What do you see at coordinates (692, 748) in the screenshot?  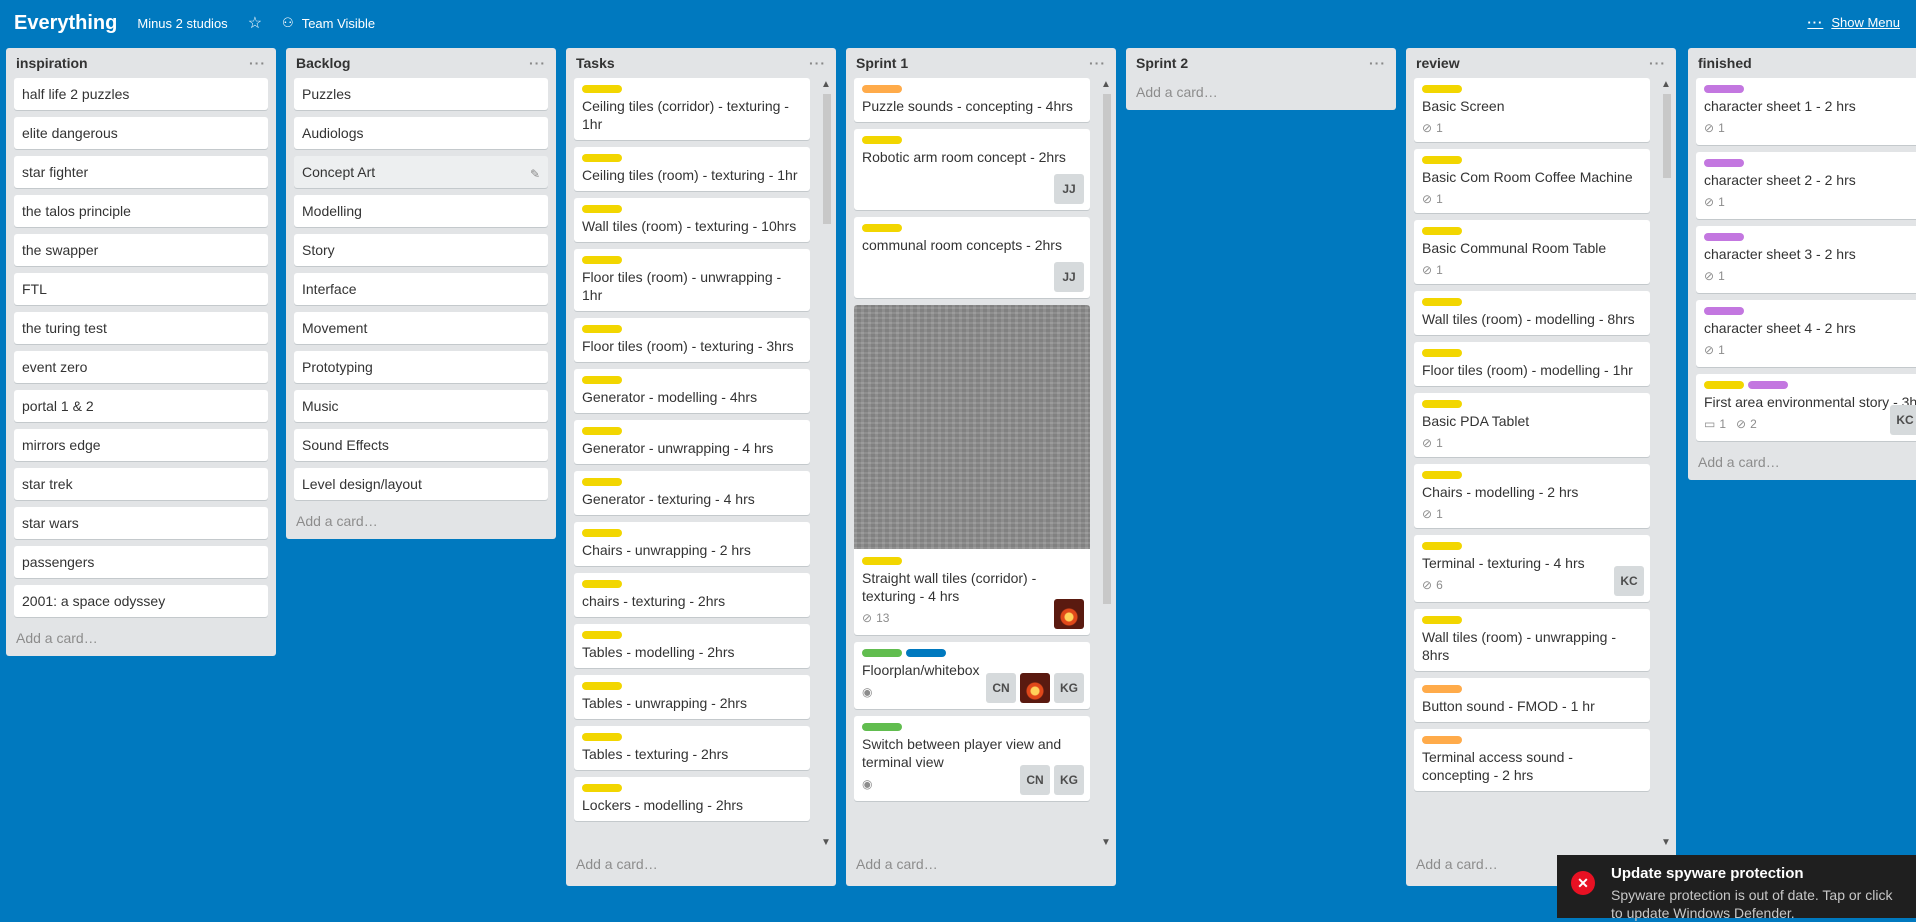 I see `list-card: Tables - texturing - 2hrs` at bounding box center [692, 748].